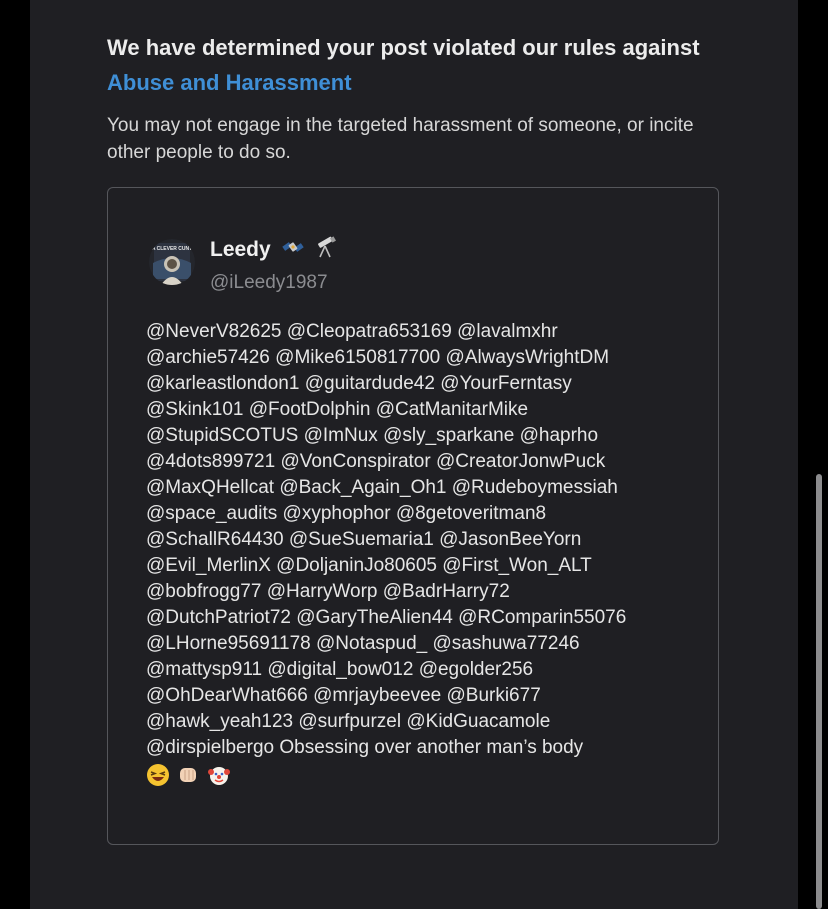 The height and width of the screenshot is (909, 828). I want to click on author-name: Leedy, so click(274, 250).